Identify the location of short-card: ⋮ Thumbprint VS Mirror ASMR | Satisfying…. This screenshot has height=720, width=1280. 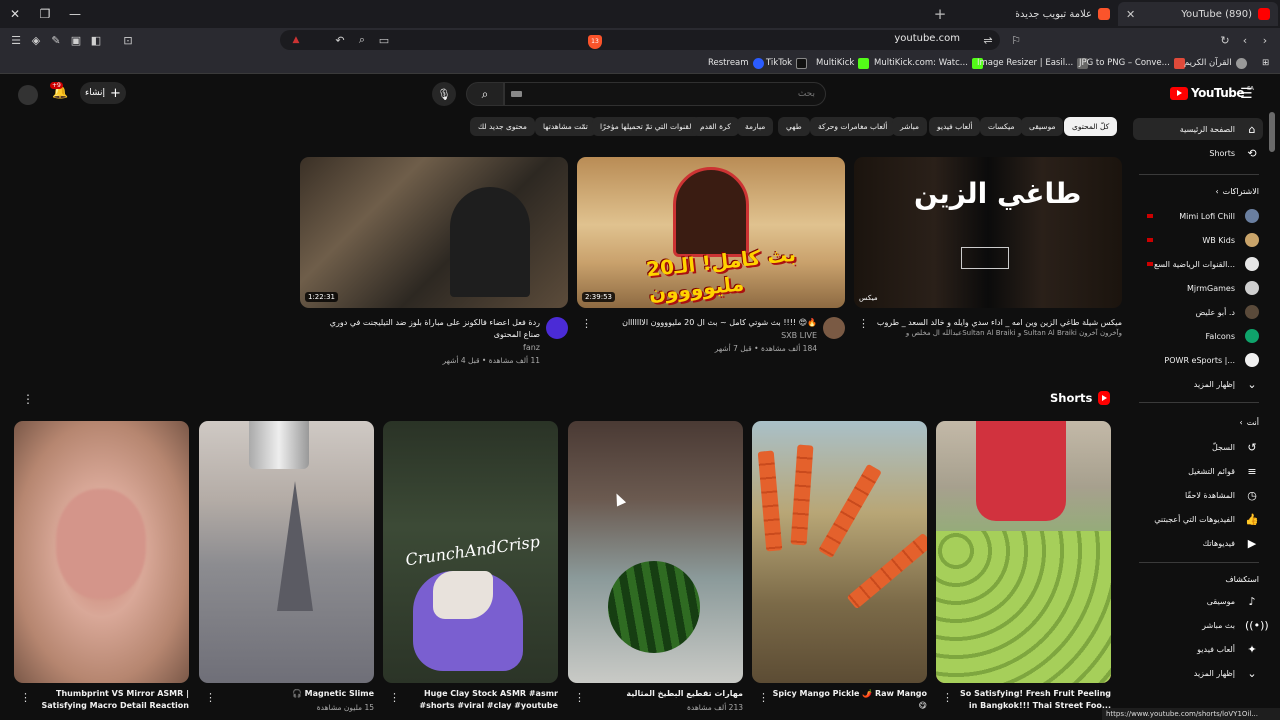
(101, 570).